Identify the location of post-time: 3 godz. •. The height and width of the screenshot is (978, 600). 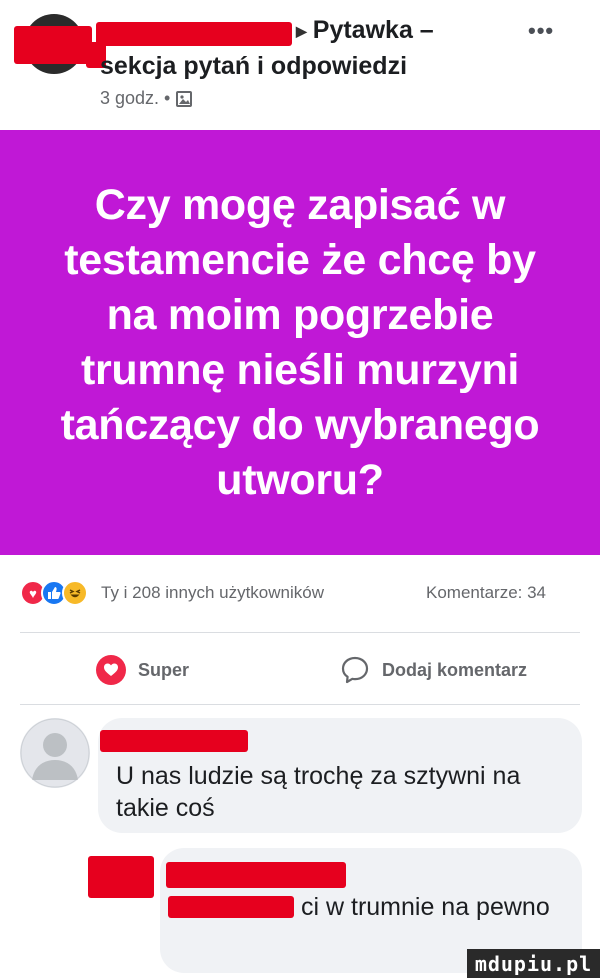
(135, 98).